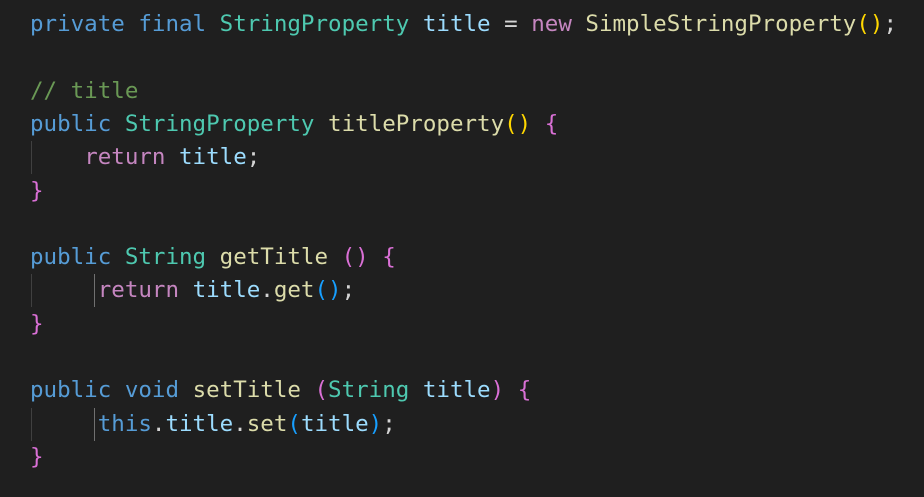 Image resolution: width=924 pixels, height=497 pixels. Describe the element at coordinates (246, 390) in the screenshot. I see `code-token: setTitle` at that location.